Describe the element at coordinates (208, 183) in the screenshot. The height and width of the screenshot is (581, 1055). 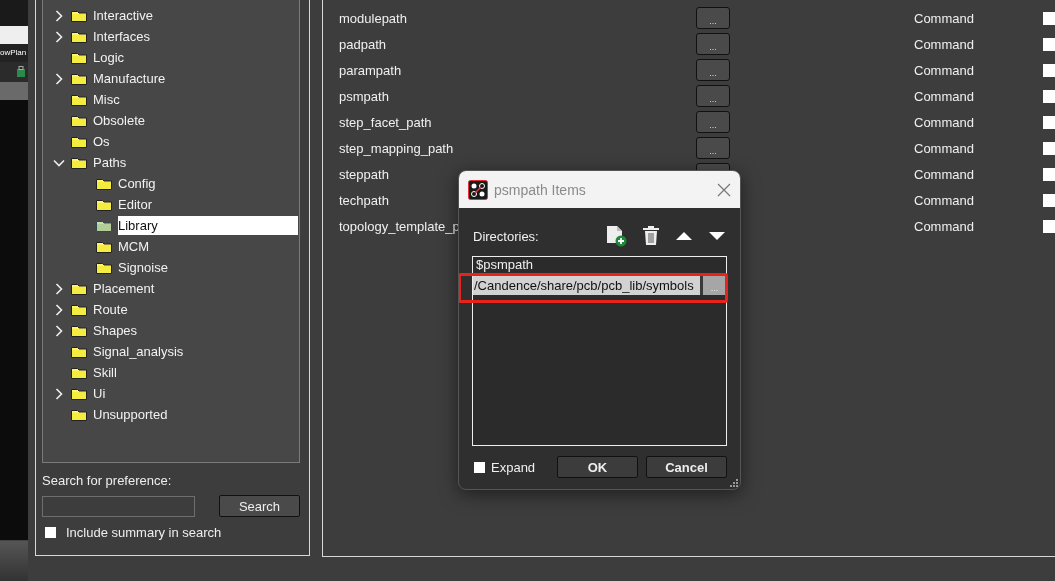
I see `tree-item: Config` at that location.